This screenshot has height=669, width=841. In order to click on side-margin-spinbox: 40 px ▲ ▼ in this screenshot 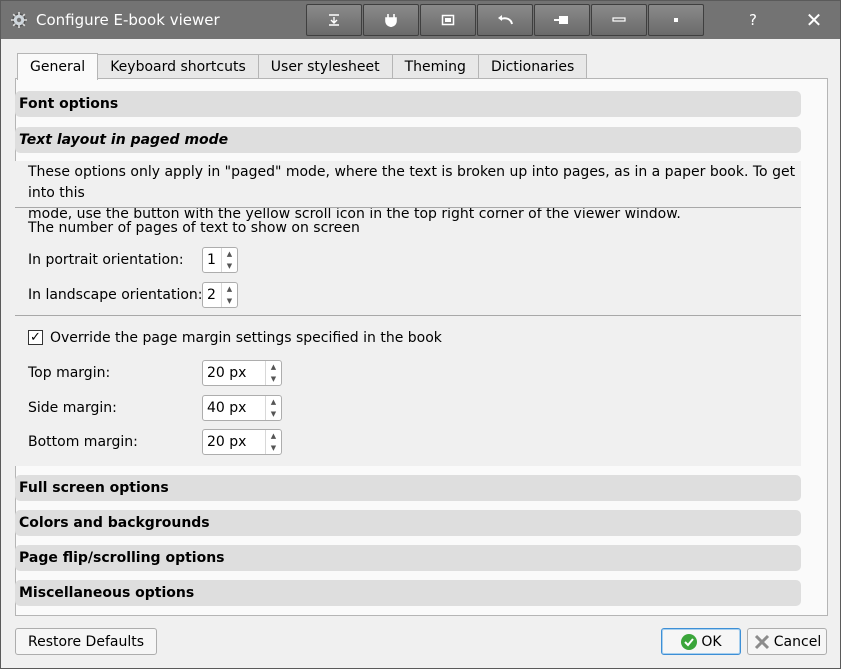, I will do `click(242, 408)`.